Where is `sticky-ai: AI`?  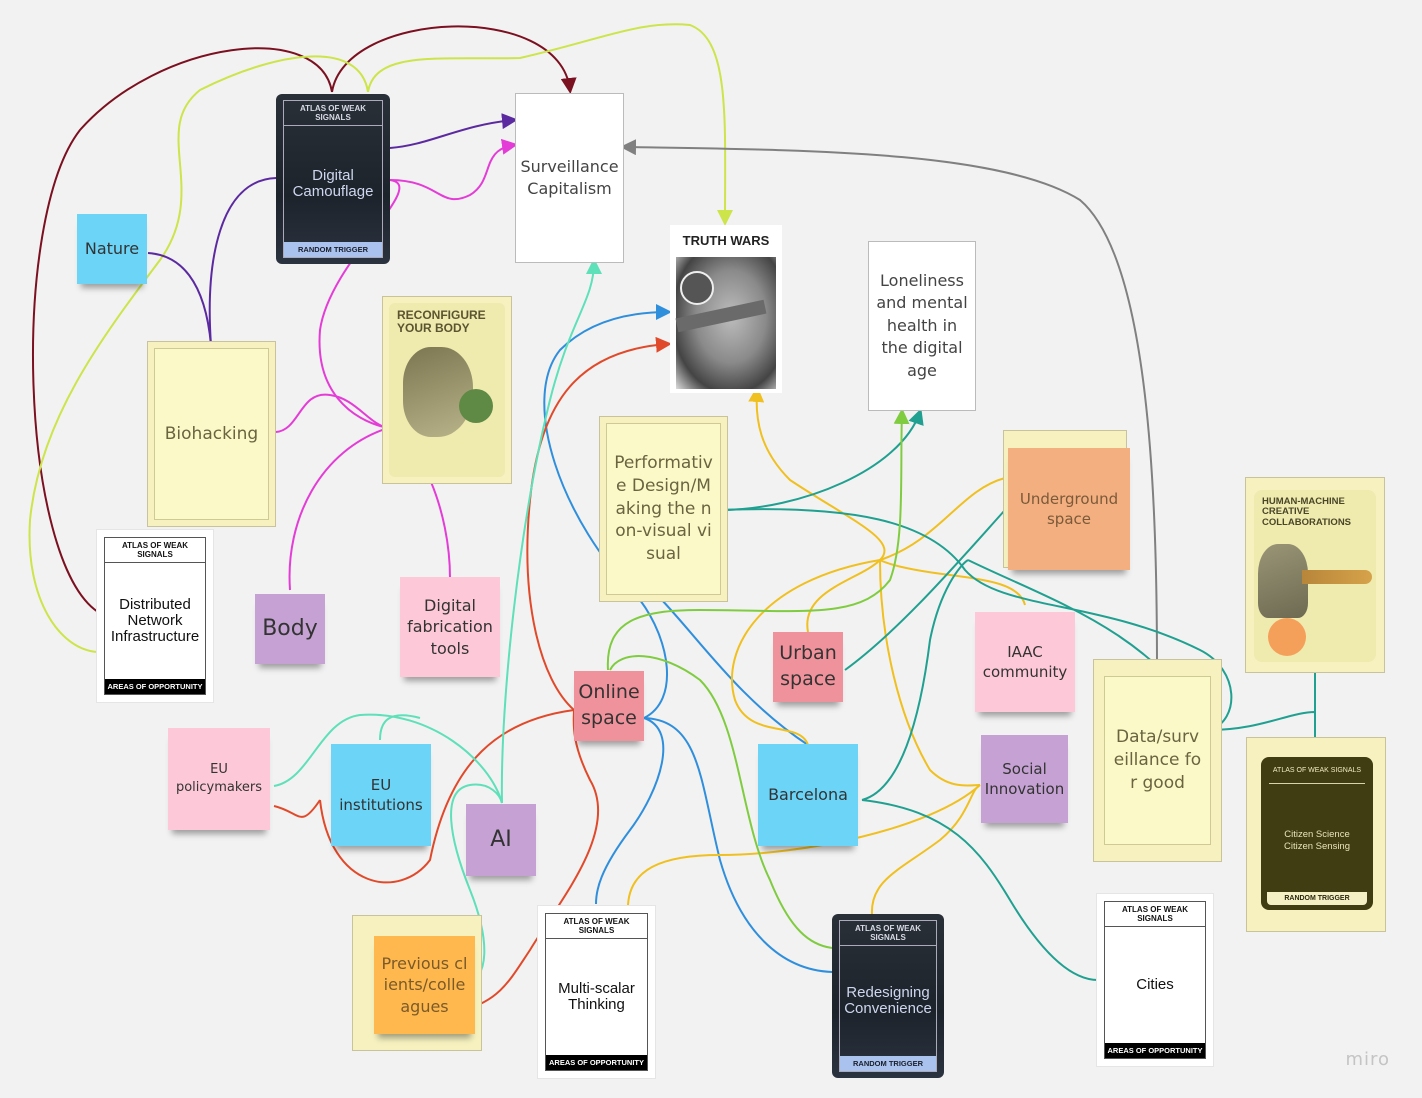 sticky-ai: AI is located at coordinates (501, 840).